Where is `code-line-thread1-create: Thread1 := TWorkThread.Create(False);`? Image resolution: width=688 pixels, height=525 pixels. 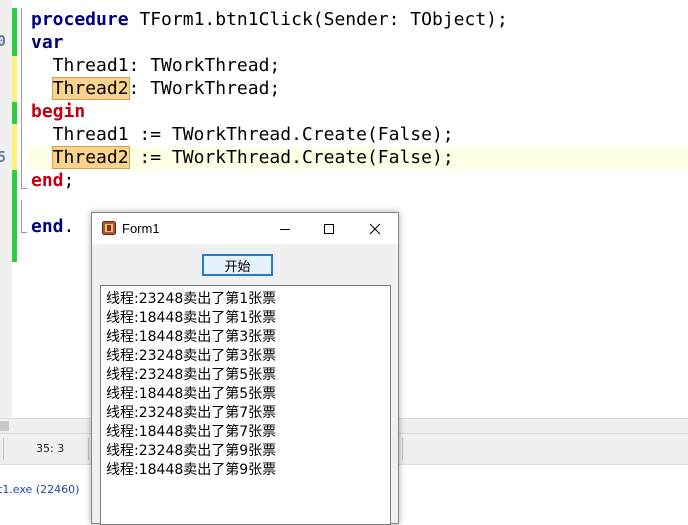
code-line-thread1-create: Thread1 := TWorkThread.Create(False); is located at coordinates (242, 135).